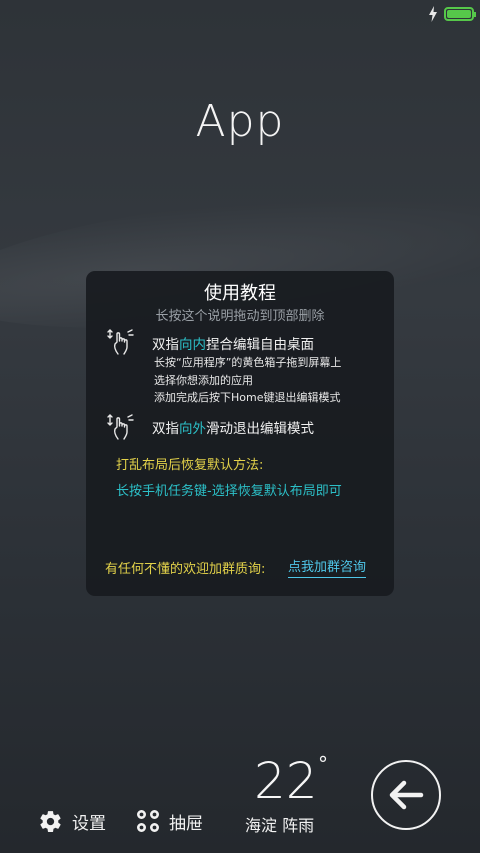 The width and height of the screenshot is (480, 853). What do you see at coordinates (233, 345) in the screenshot?
I see `pinch-in-instruction: 双指向内捏合编辑自由桌面` at bounding box center [233, 345].